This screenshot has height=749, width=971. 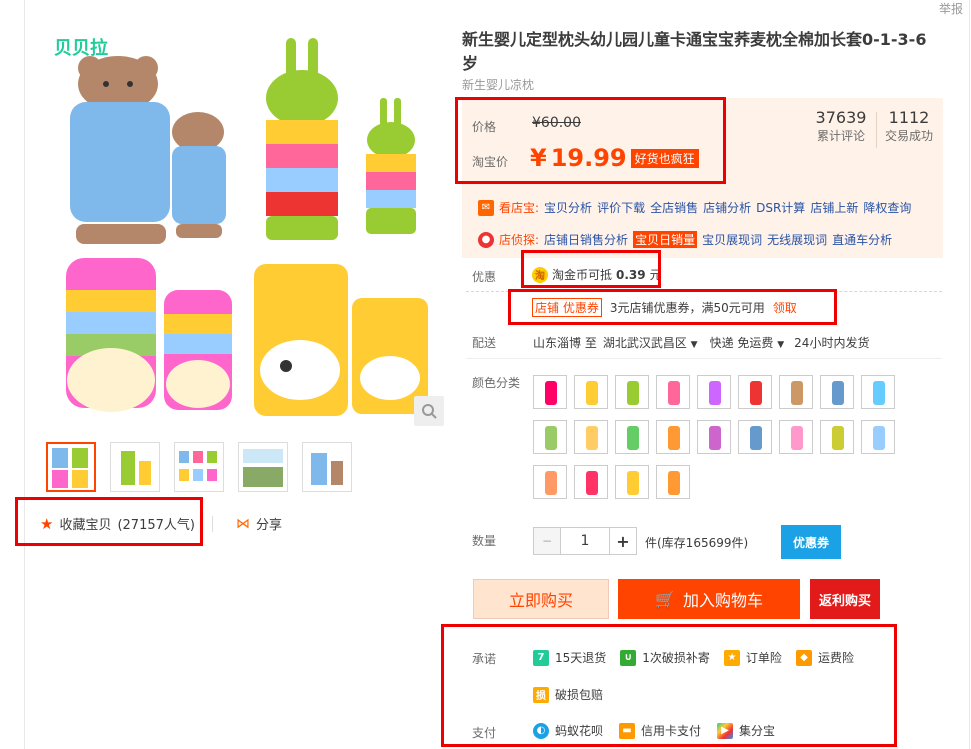 I want to click on deals-count: 1112, so click(x=909, y=117).